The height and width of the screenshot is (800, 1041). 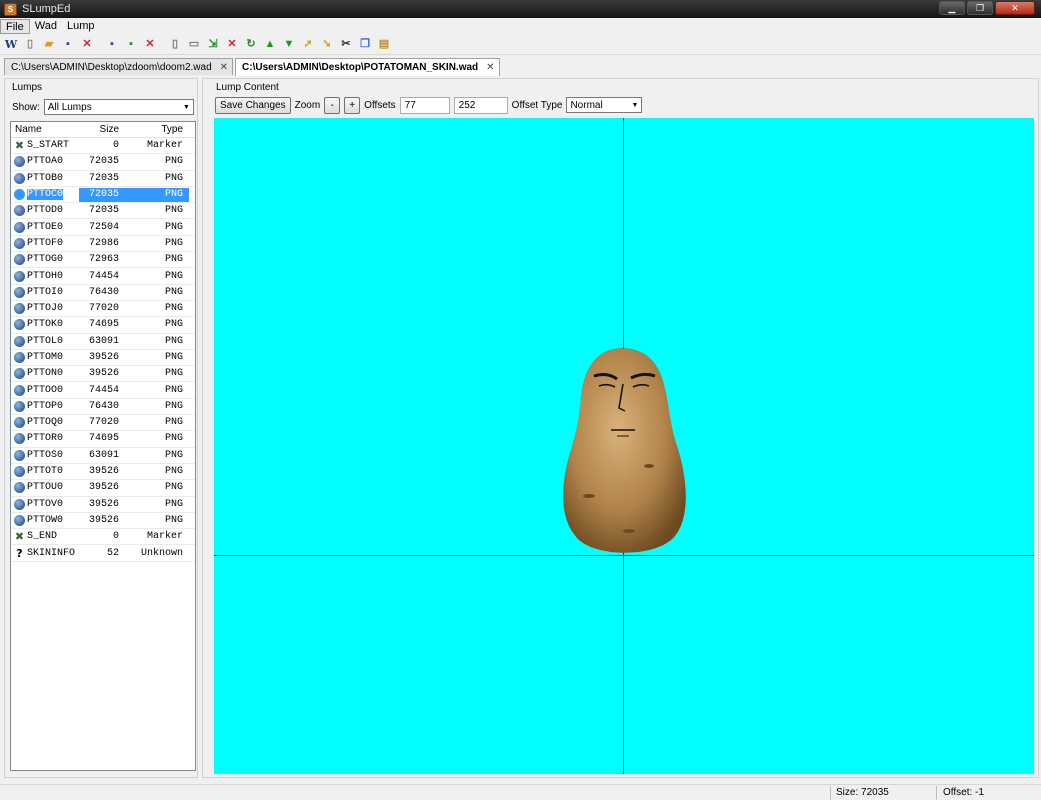 I want to click on table-row: PTTOR0 74695 PNG, so click(x=103, y=439).